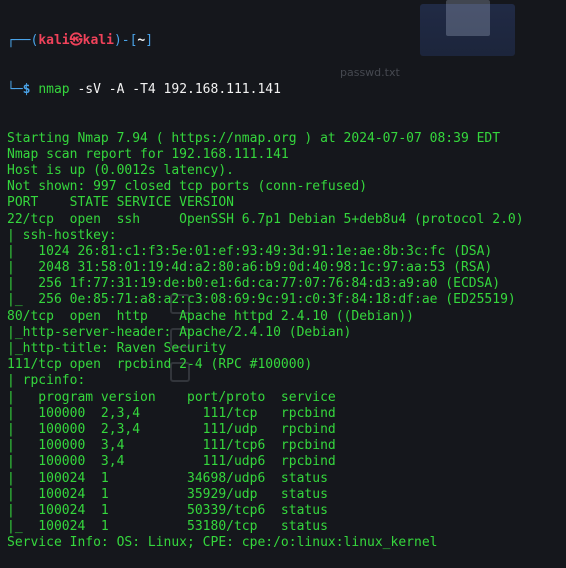  What do you see at coordinates (171, 446) in the screenshot?
I see `output-line: | 100000 3,4 111/tcp6 rpcbind` at bounding box center [171, 446].